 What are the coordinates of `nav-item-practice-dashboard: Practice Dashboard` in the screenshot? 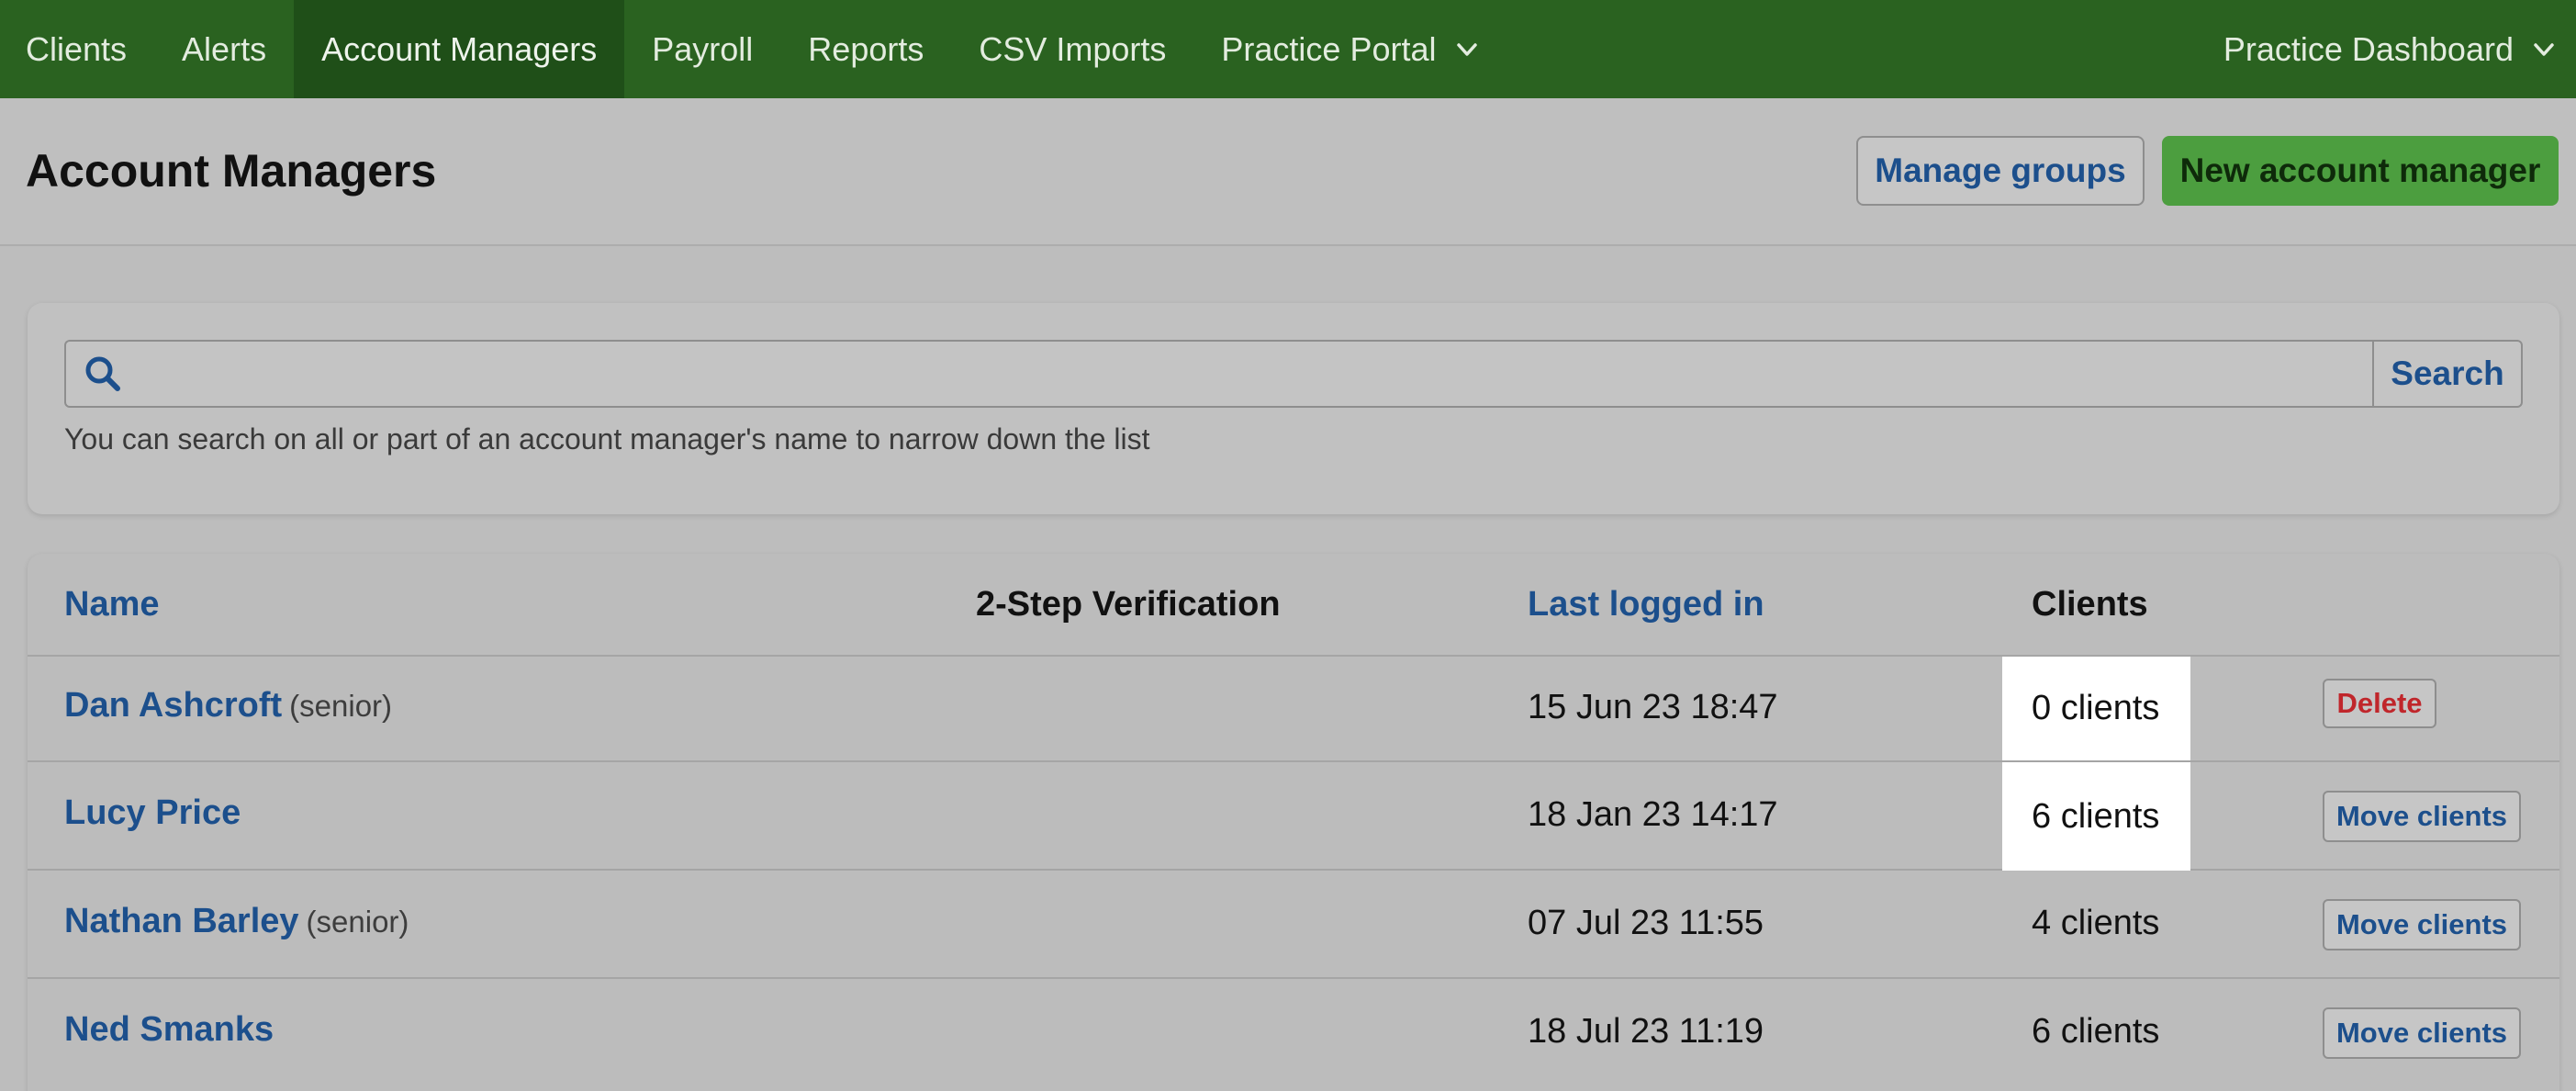 It's located at (2386, 49).